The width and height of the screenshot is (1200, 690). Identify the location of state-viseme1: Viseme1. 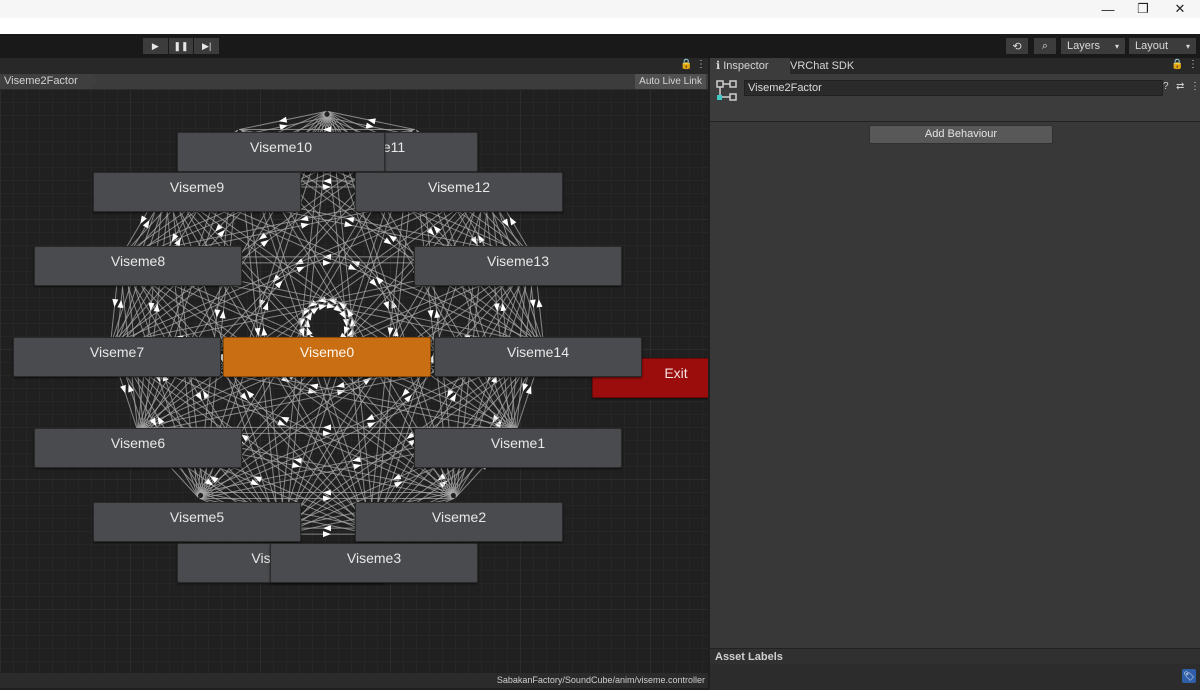
(518, 448).